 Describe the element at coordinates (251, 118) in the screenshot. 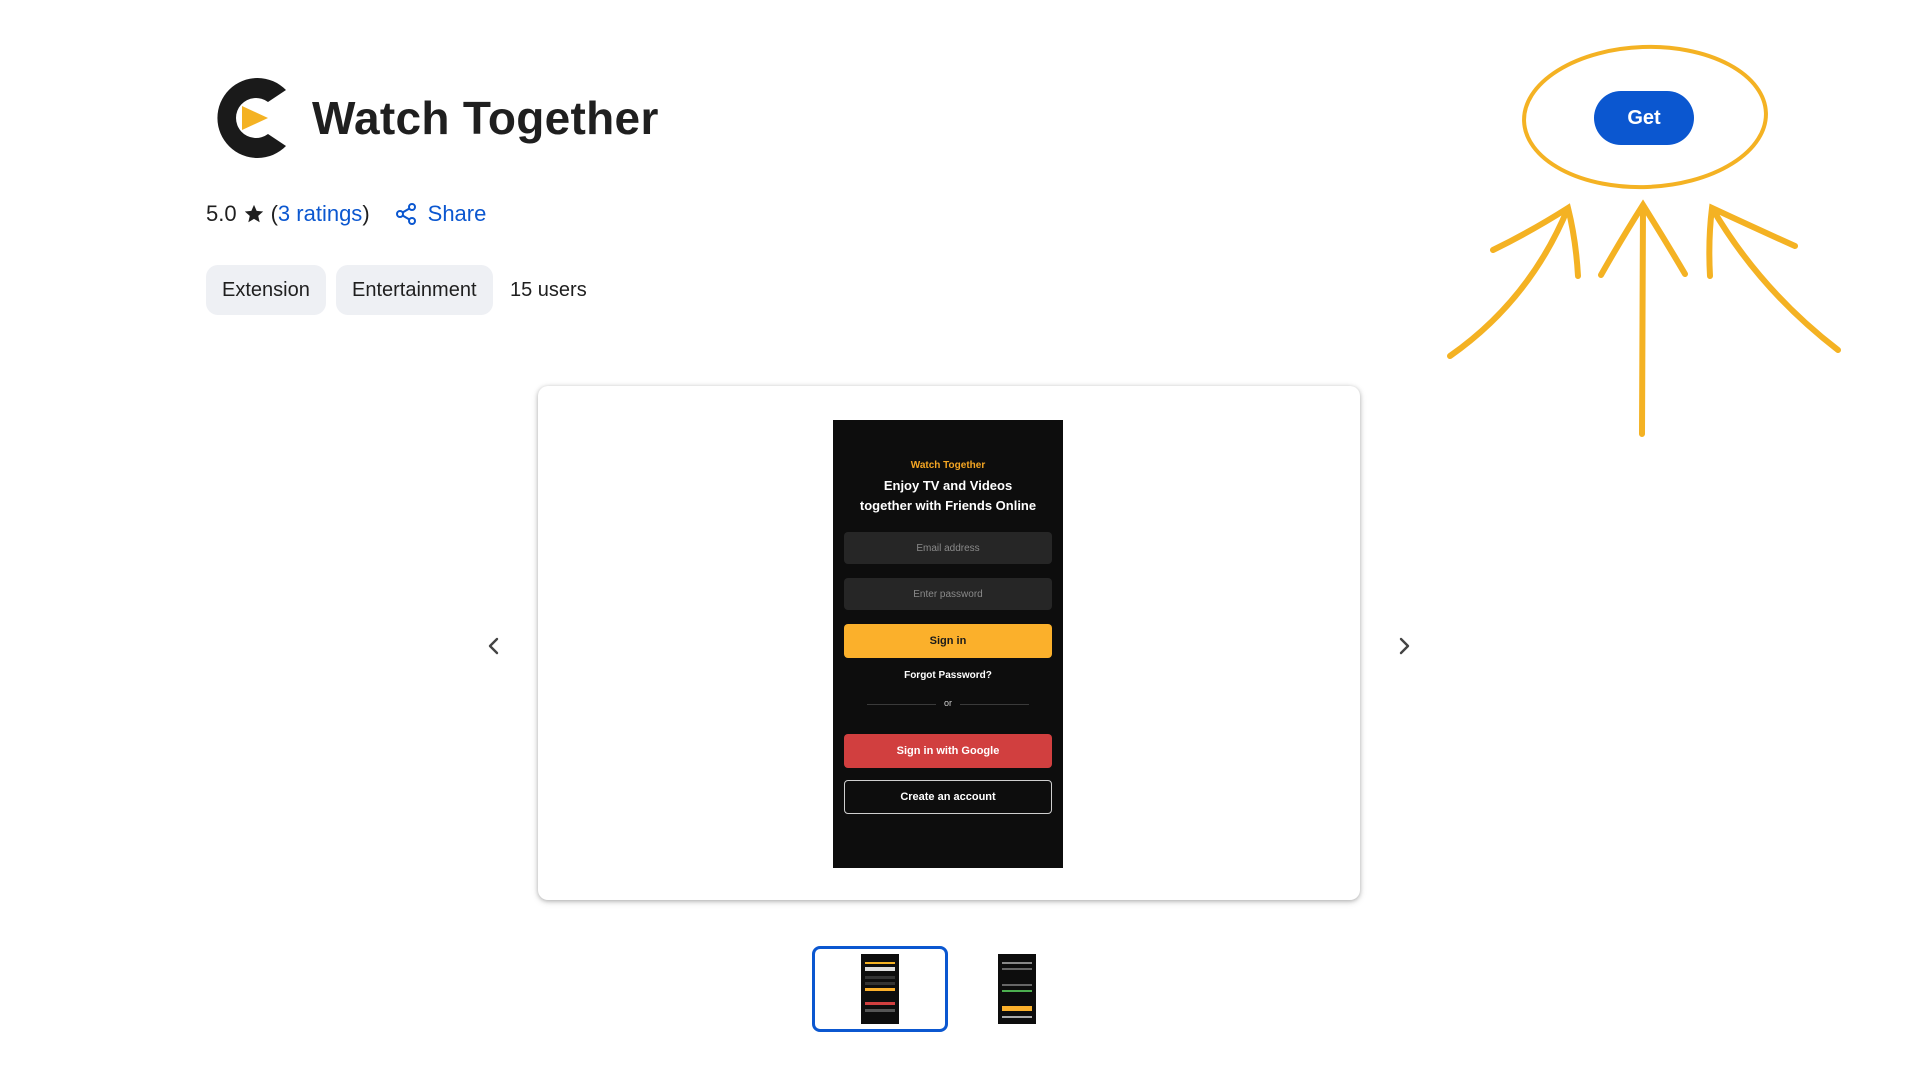

I see `watch-together-logo-icon` at that location.